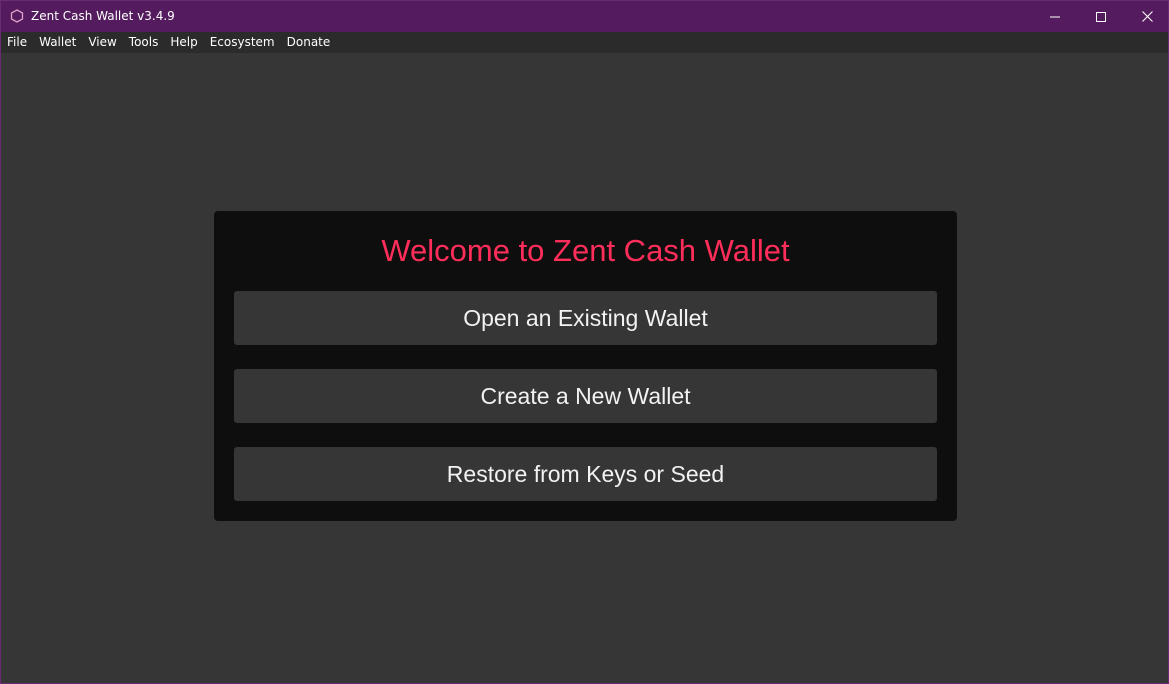 The height and width of the screenshot is (684, 1169). I want to click on menu-ecosystem: Ecosystem, so click(242, 42).